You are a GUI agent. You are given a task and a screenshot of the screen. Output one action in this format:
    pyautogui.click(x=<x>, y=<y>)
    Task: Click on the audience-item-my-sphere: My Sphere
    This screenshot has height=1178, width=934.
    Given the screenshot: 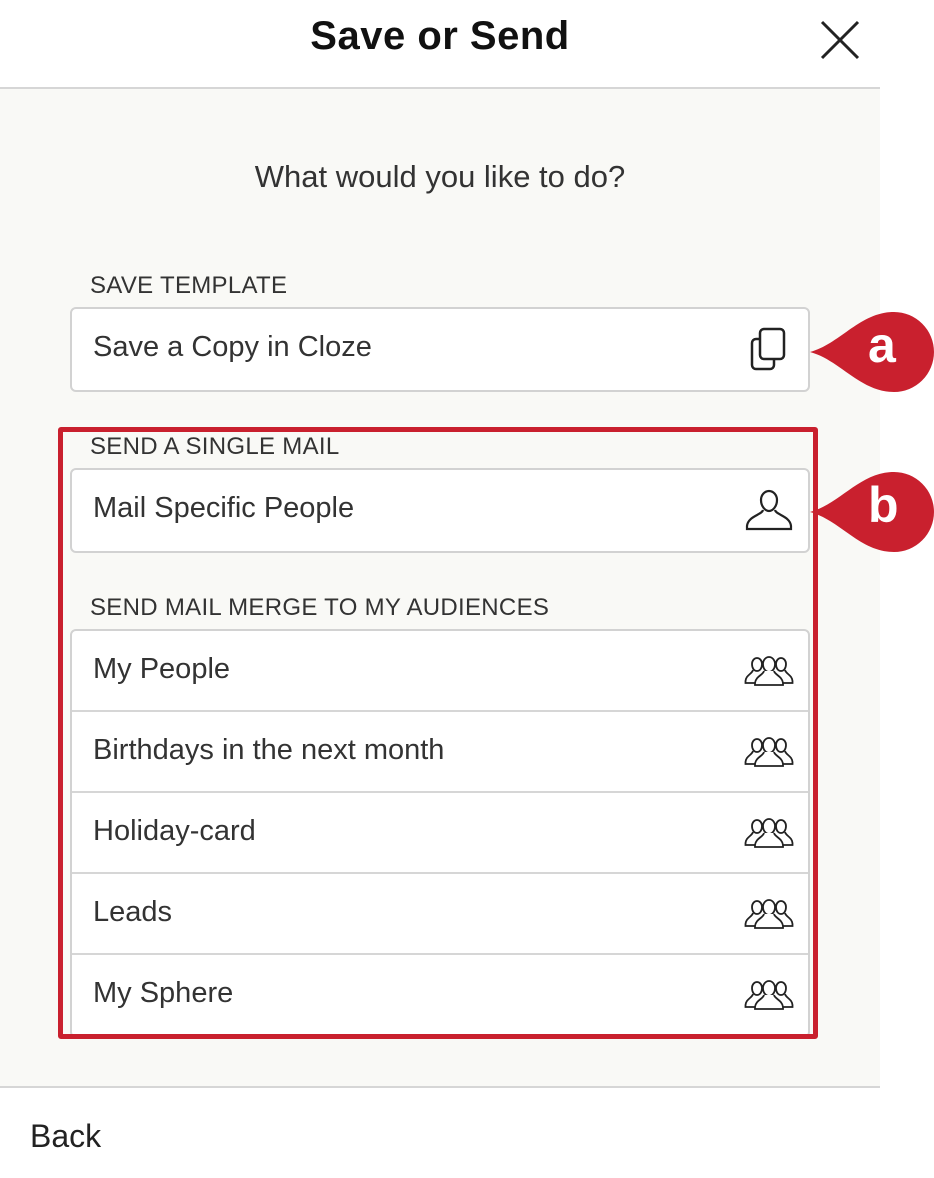 What is the action you would take?
    pyautogui.click(x=440, y=995)
    